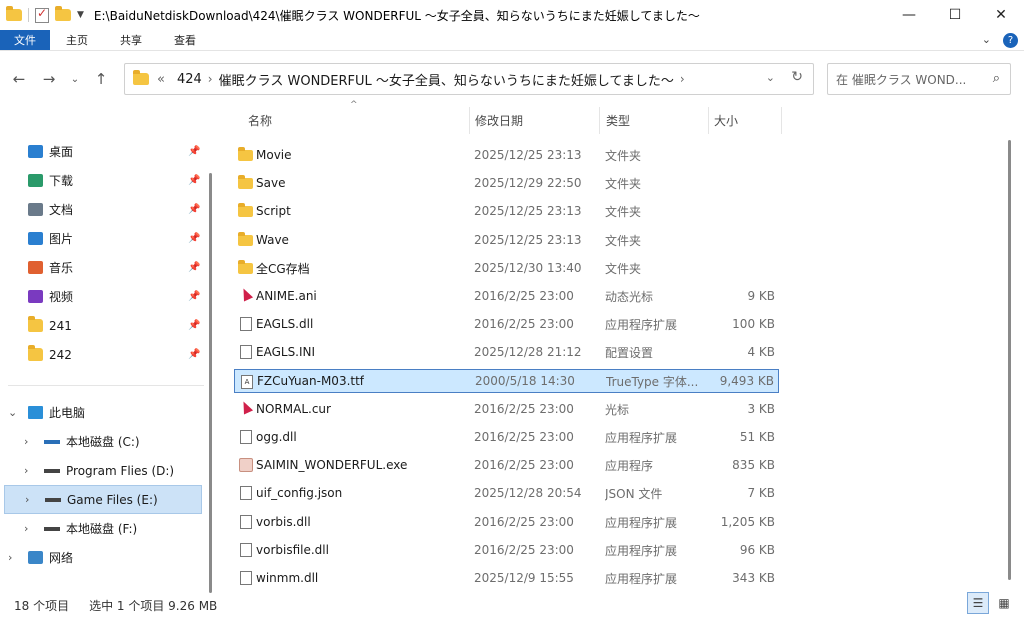 This screenshot has height=618, width=1024. Describe the element at coordinates (506, 409) in the screenshot. I see `file-row: NORMAL.cur 2016/2/25 23:00 光标 3 KB` at that location.